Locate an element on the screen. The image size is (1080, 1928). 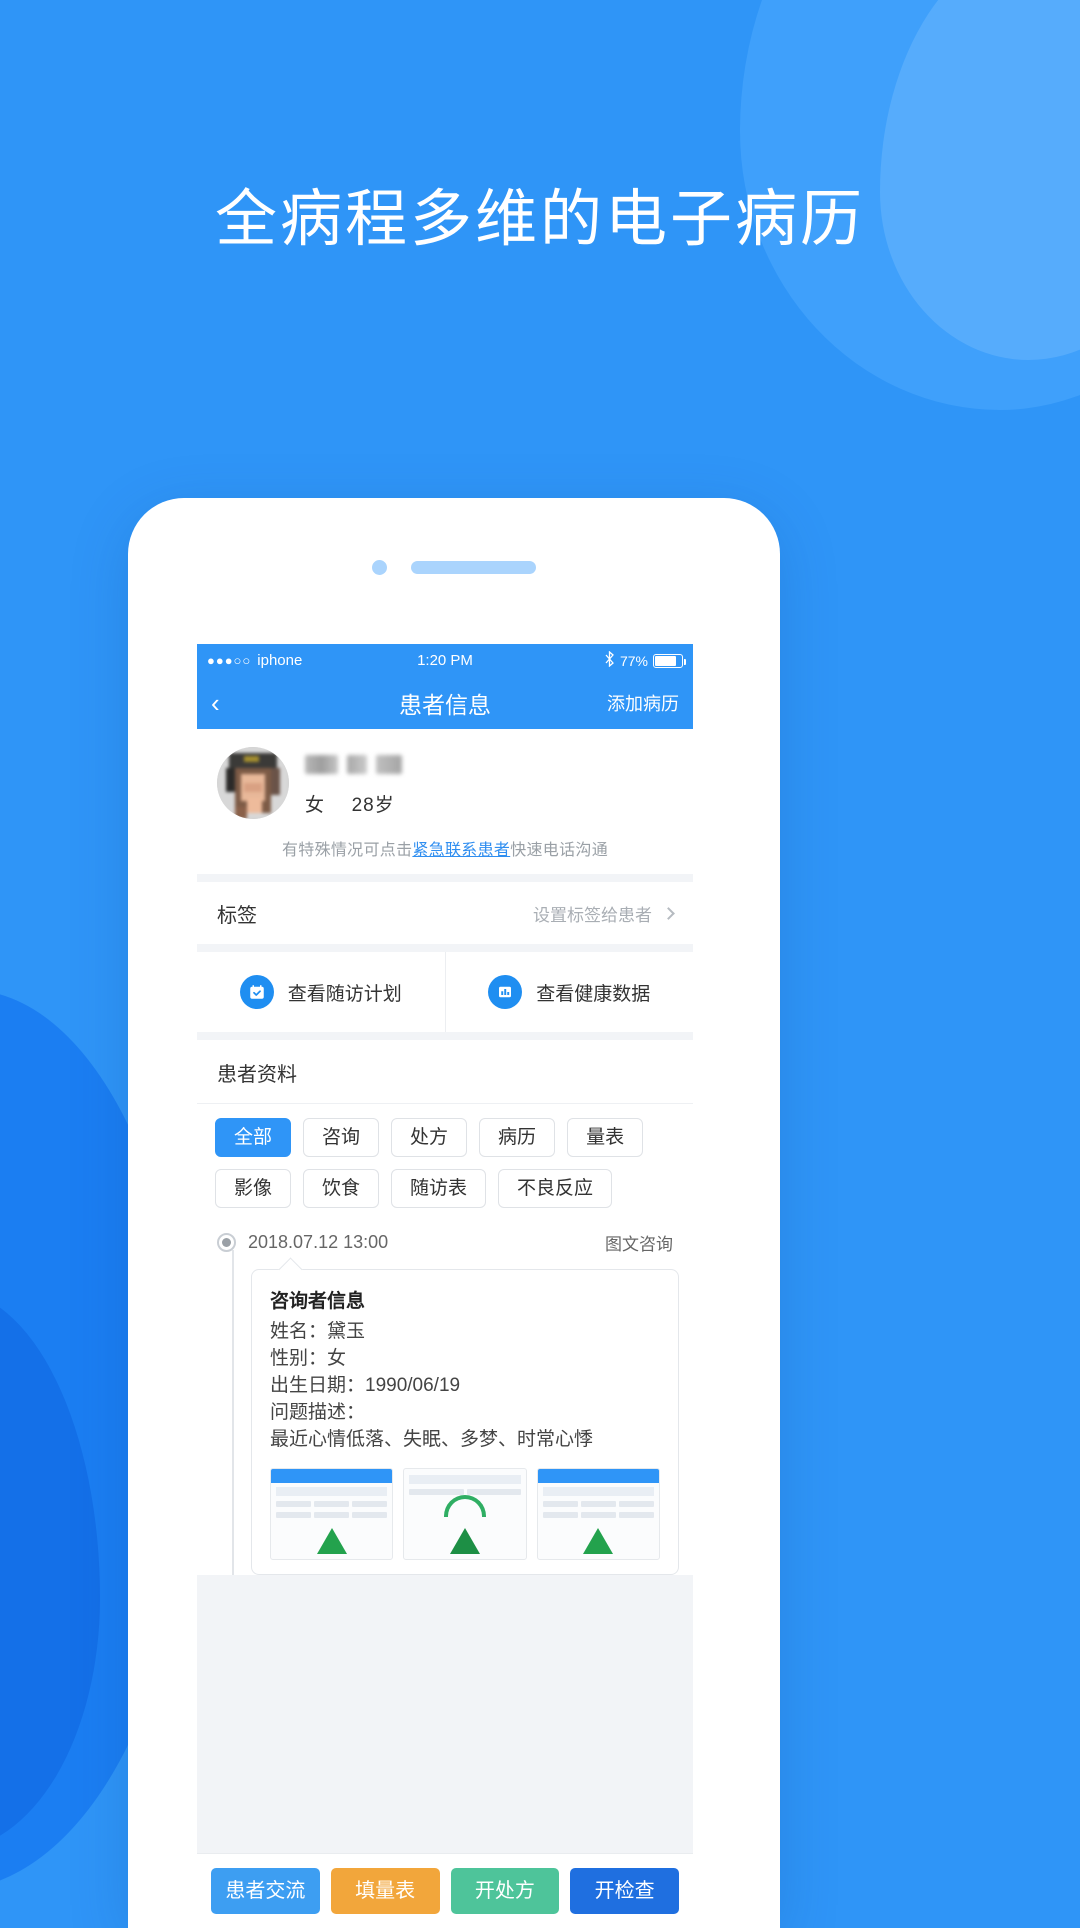
filter-chip-adverse-reaction: 不良反应 is located at coordinates (555, 1188).